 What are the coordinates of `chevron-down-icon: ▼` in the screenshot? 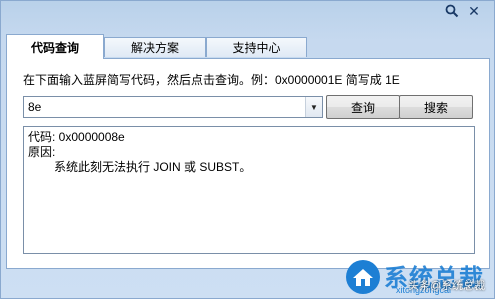 It's located at (313, 107).